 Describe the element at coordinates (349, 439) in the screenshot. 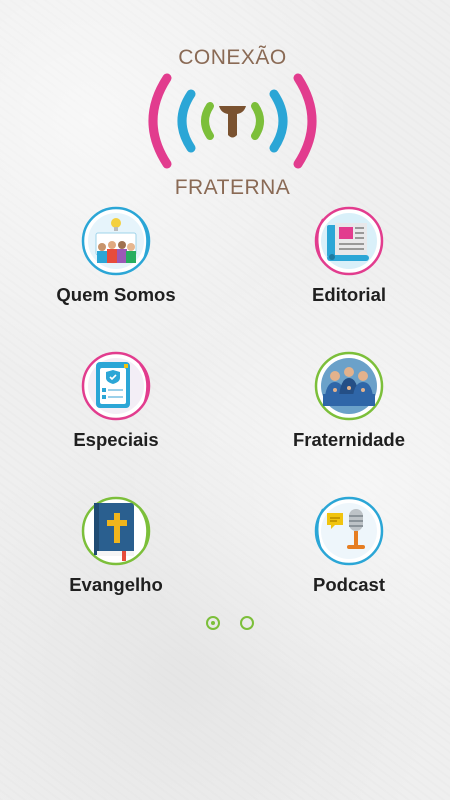

I see `menu-item-label: Fraternidade` at that location.